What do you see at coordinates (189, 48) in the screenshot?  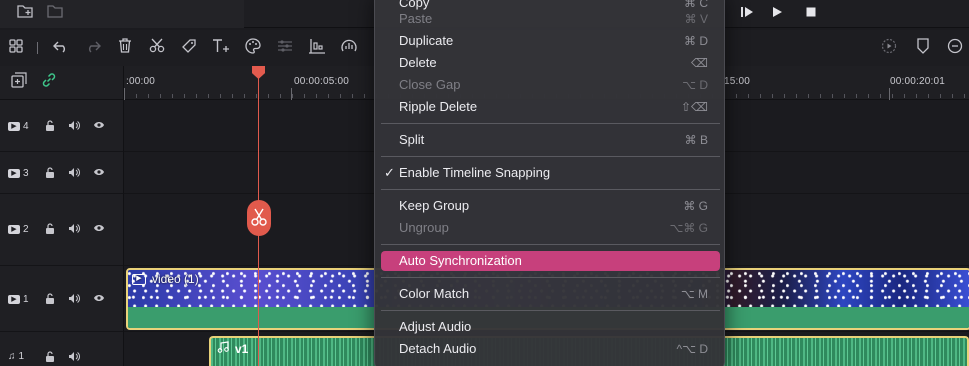 I see `tag-icon` at bounding box center [189, 48].